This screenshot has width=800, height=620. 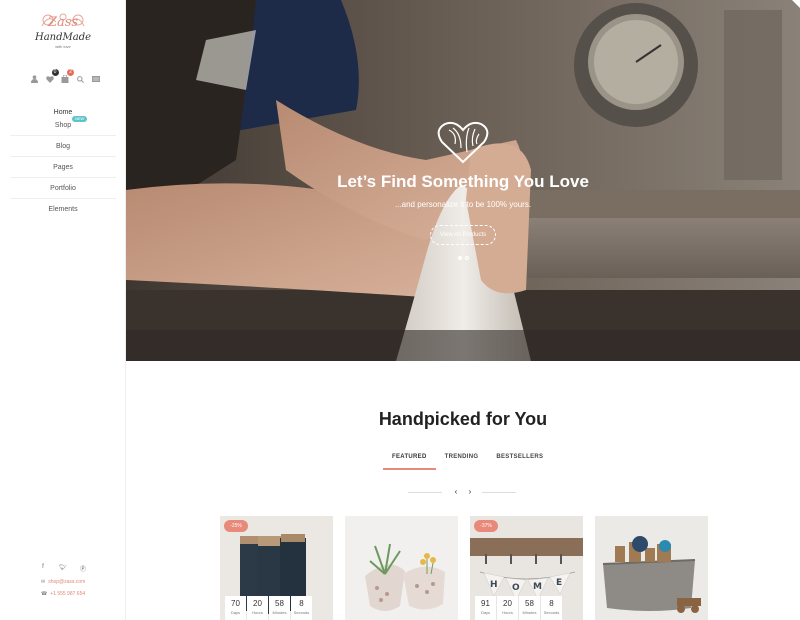 What do you see at coordinates (63, 38) in the screenshot?
I see `logo: Zass HandMade with love` at bounding box center [63, 38].